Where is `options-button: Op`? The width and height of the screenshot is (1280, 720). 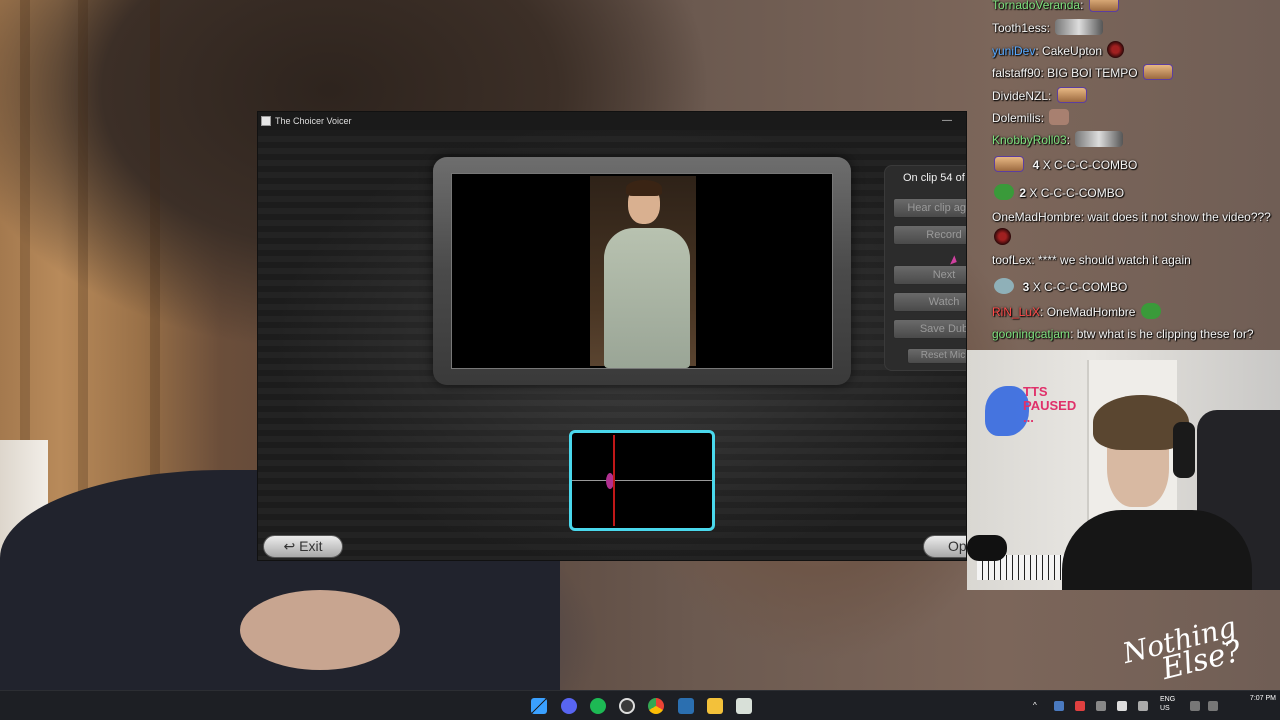 options-button: Op is located at coordinates (944, 546).